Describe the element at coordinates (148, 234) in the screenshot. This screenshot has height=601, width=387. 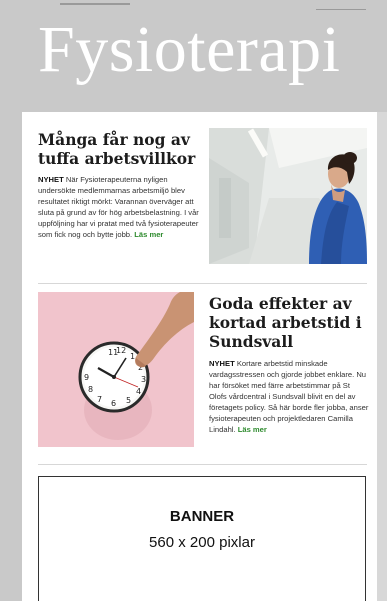
I see `article-1-read-more-link: Läs mer` at that location.